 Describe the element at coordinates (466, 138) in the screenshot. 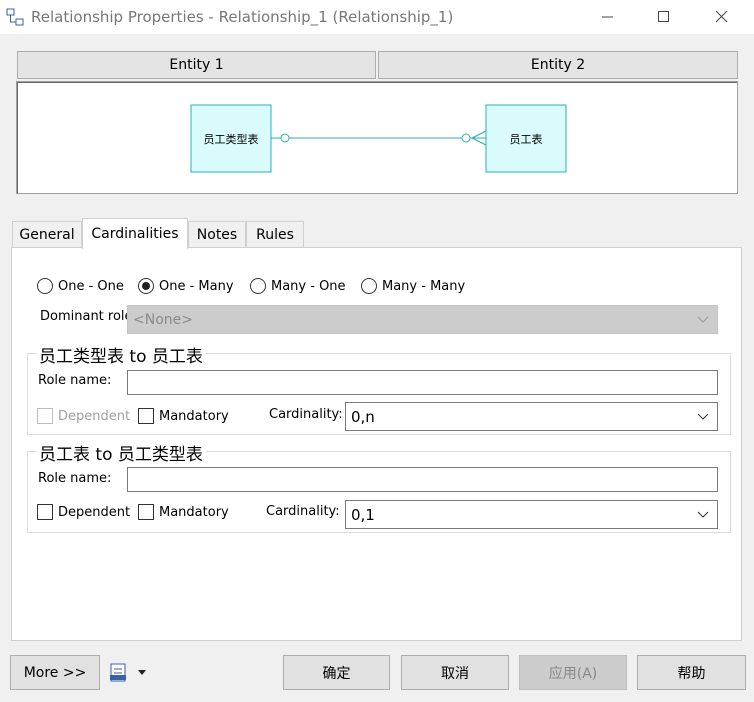

I see `optional-circle-right` at that location.